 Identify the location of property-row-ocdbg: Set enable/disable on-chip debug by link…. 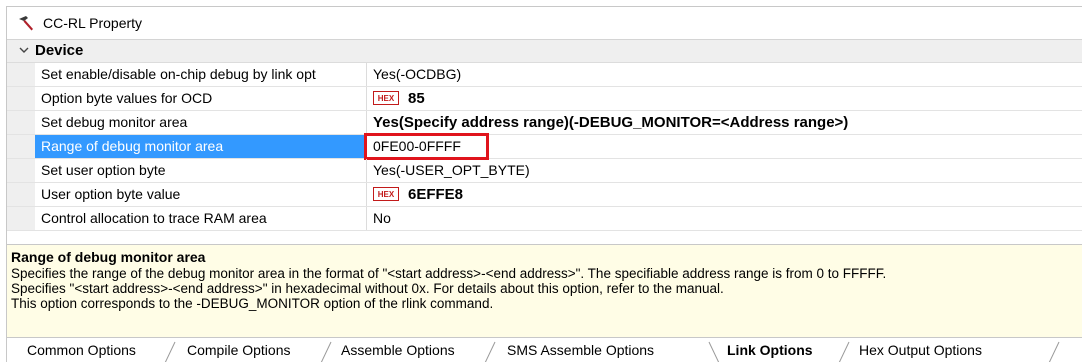
(544, 75).